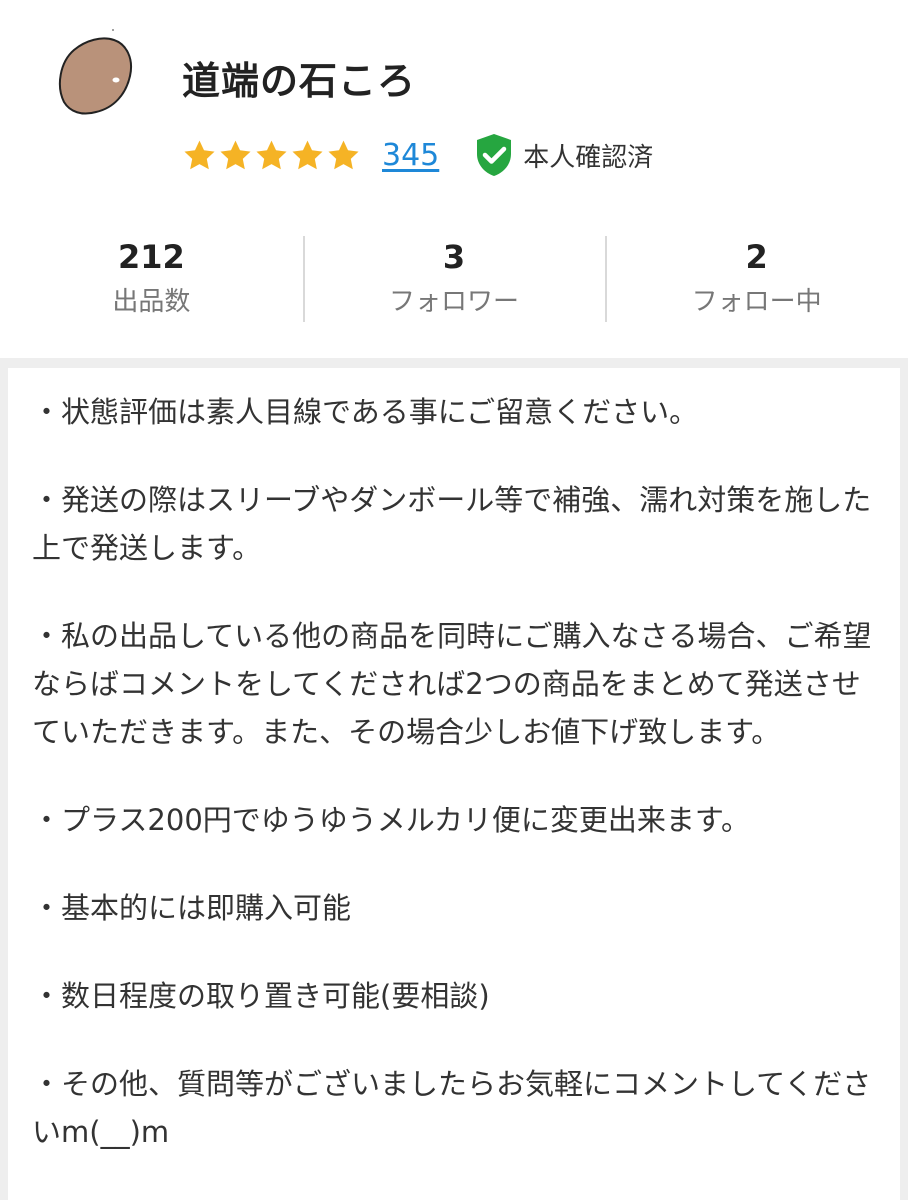 This screenshot has height=1200, width=908. What do you see at coordinates (452, 1108) in the screenshot?
I see `bio-paragraph: ・その他、質問等がございましたらお気軽にコメントしてくださいm(__)m` at bounding box center [452, 1108].